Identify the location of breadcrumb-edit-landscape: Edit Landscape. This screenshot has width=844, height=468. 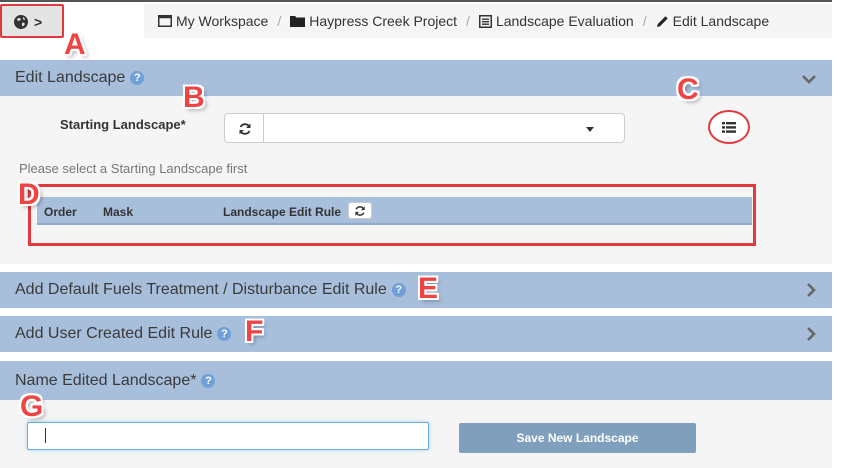
(712, 21).